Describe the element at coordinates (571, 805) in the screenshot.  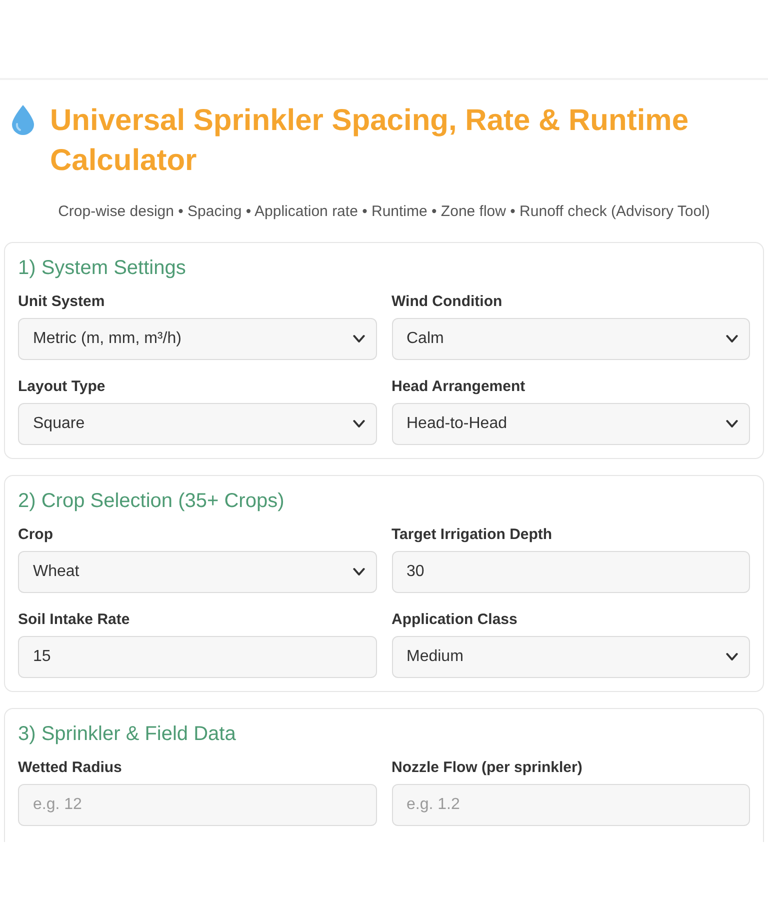
I see `input-field: e.g. 1.2` at that location.